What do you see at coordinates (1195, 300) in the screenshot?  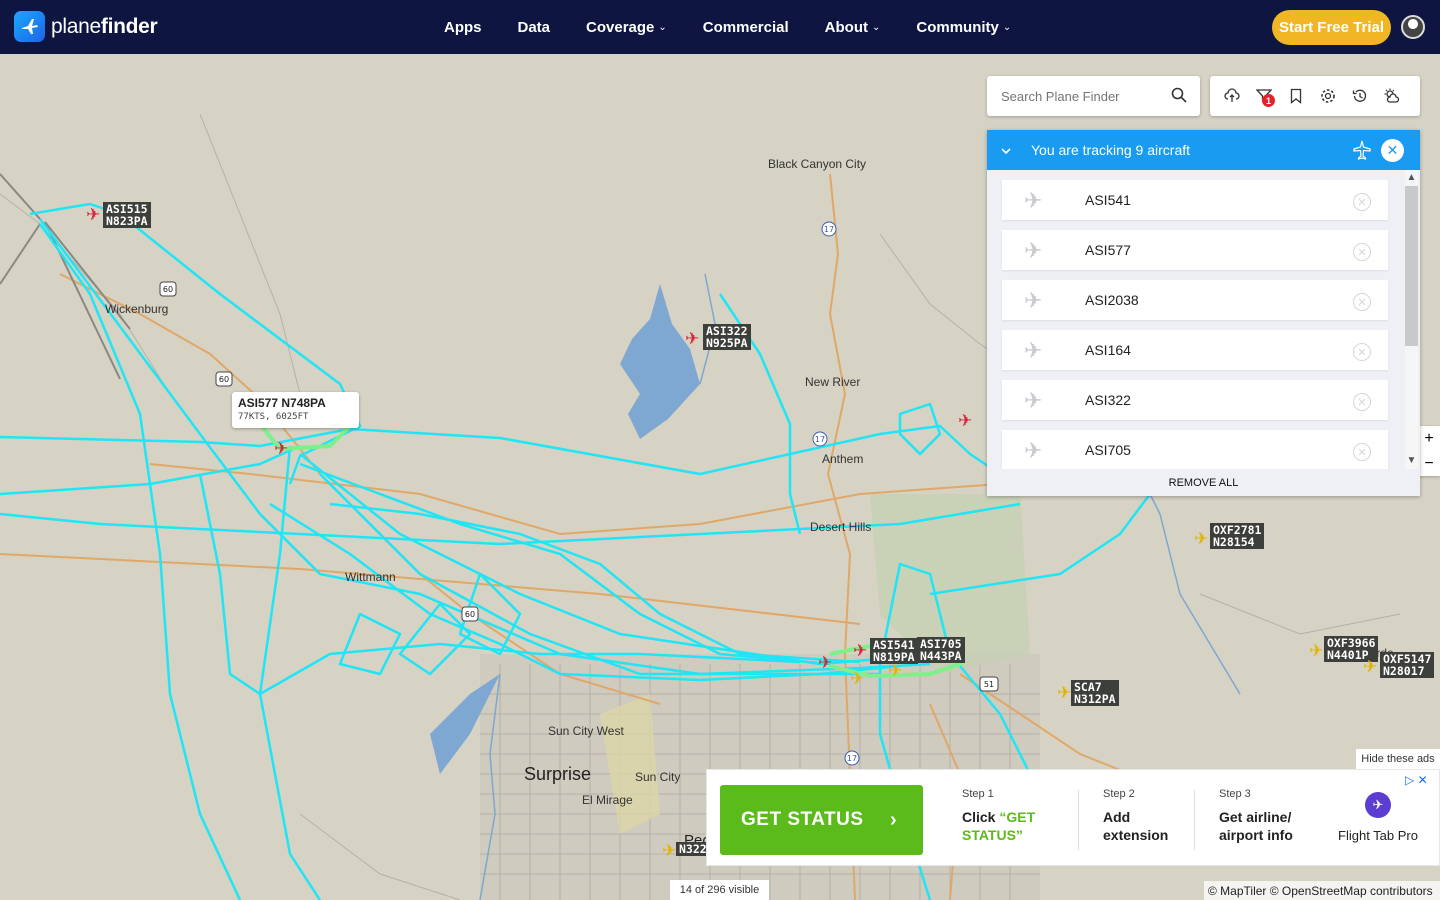 I see `tracked-aircraft-row: ✈ ASI2038 ✕` at bounding box center [1195, 300].